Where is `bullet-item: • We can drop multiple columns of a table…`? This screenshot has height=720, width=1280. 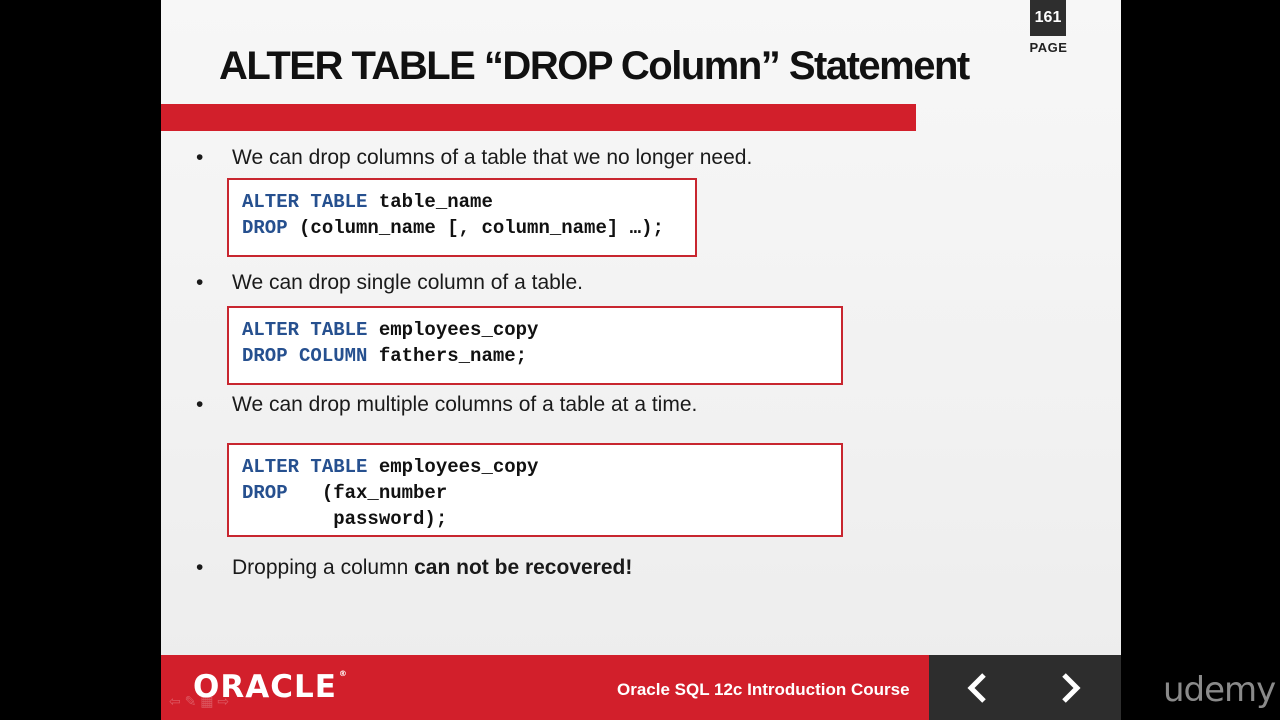
bullet-item: • We can drop multiple columns of a table… is located at coordinates (446, 405).